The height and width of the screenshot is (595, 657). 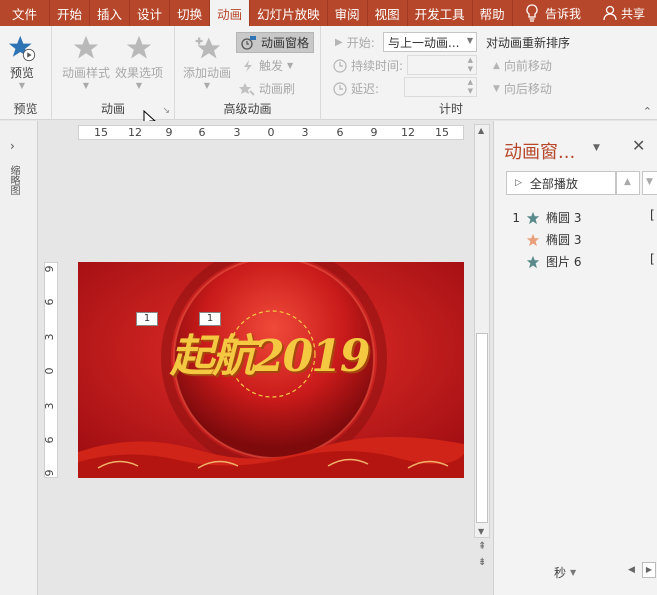 I want to click on triangle-down-icon: ▼, so click(x=496, y=88).